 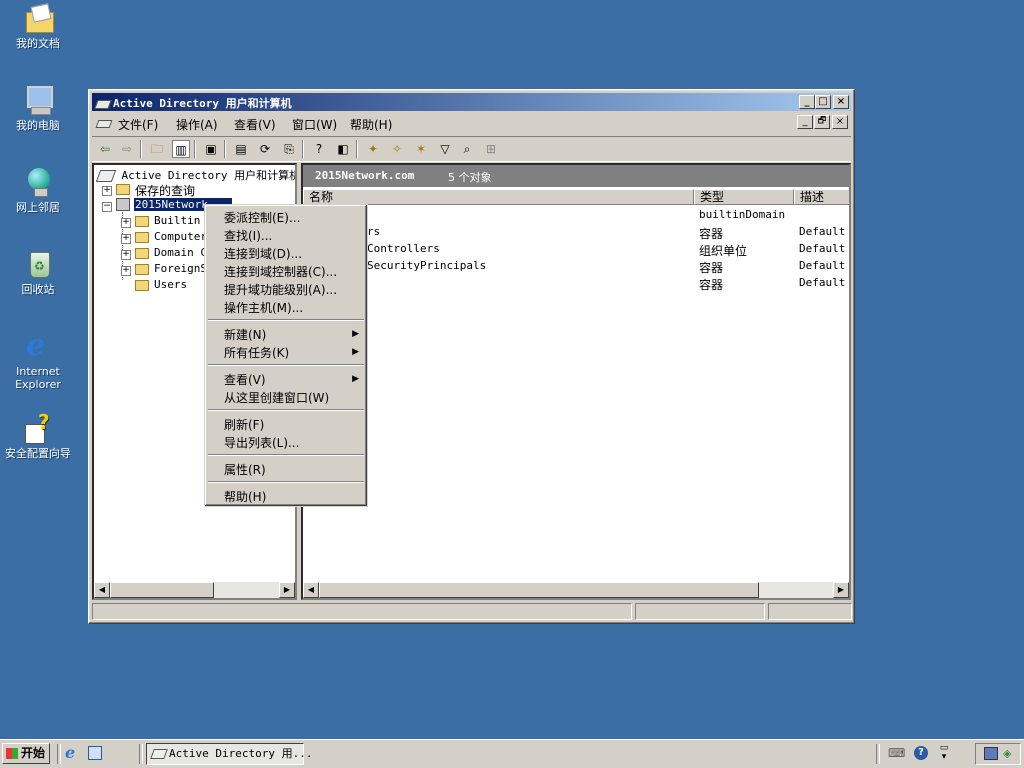 What do you see at coordinates (467, 149) in the screenshot?
I see `find-icon: ⌕` at bounding box center [467, 149].